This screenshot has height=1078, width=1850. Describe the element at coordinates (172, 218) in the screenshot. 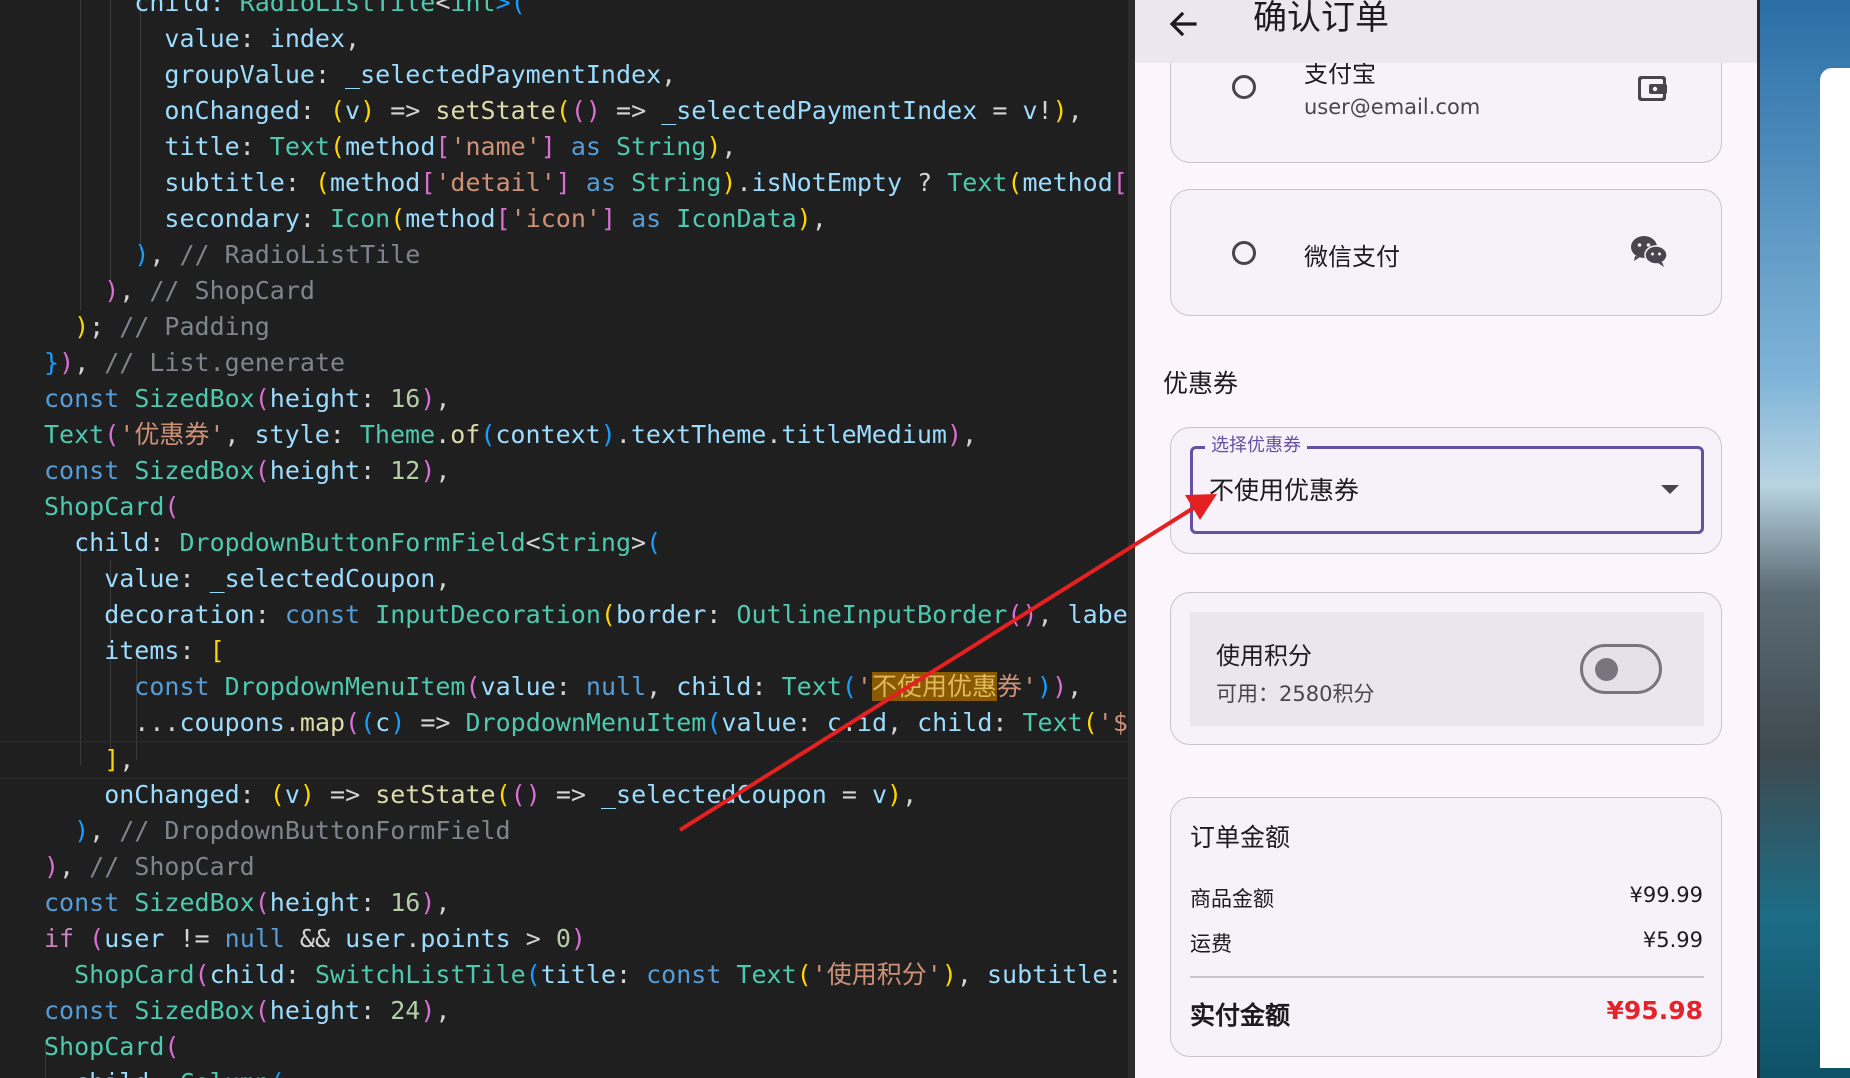

I see `code-token: secondary` at that location.